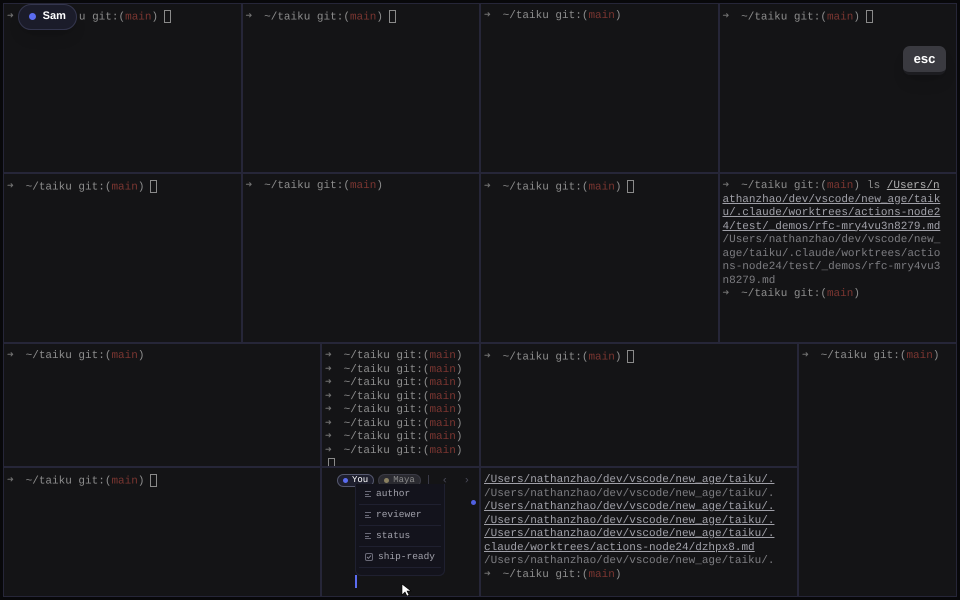  What do you see at coordinates (400, 536) in the screenshot?
I see `menu-item: status` at bounding box center [400, 536].